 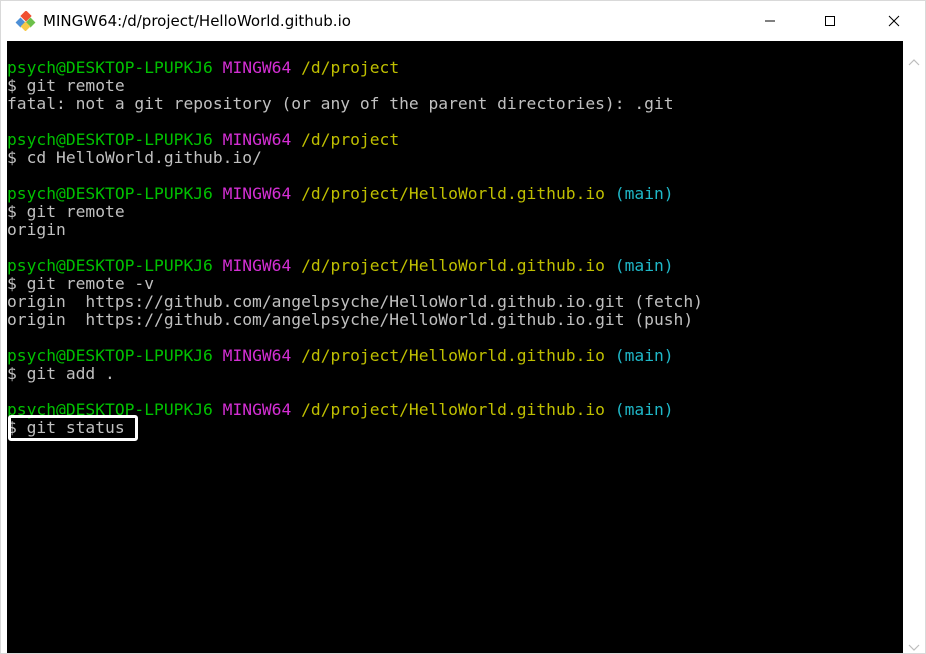 What do you see at coordinates (26, 21) in the screenshot?
I see `git-bash-icon` at bounding box center [26, 21].